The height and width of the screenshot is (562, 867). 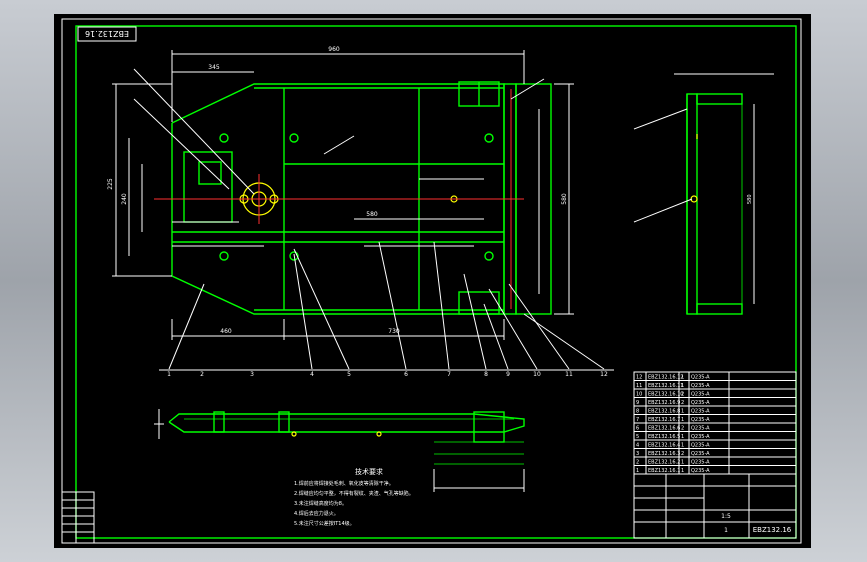 I want to click on dim-height: 580, so click(x=564, y=199).